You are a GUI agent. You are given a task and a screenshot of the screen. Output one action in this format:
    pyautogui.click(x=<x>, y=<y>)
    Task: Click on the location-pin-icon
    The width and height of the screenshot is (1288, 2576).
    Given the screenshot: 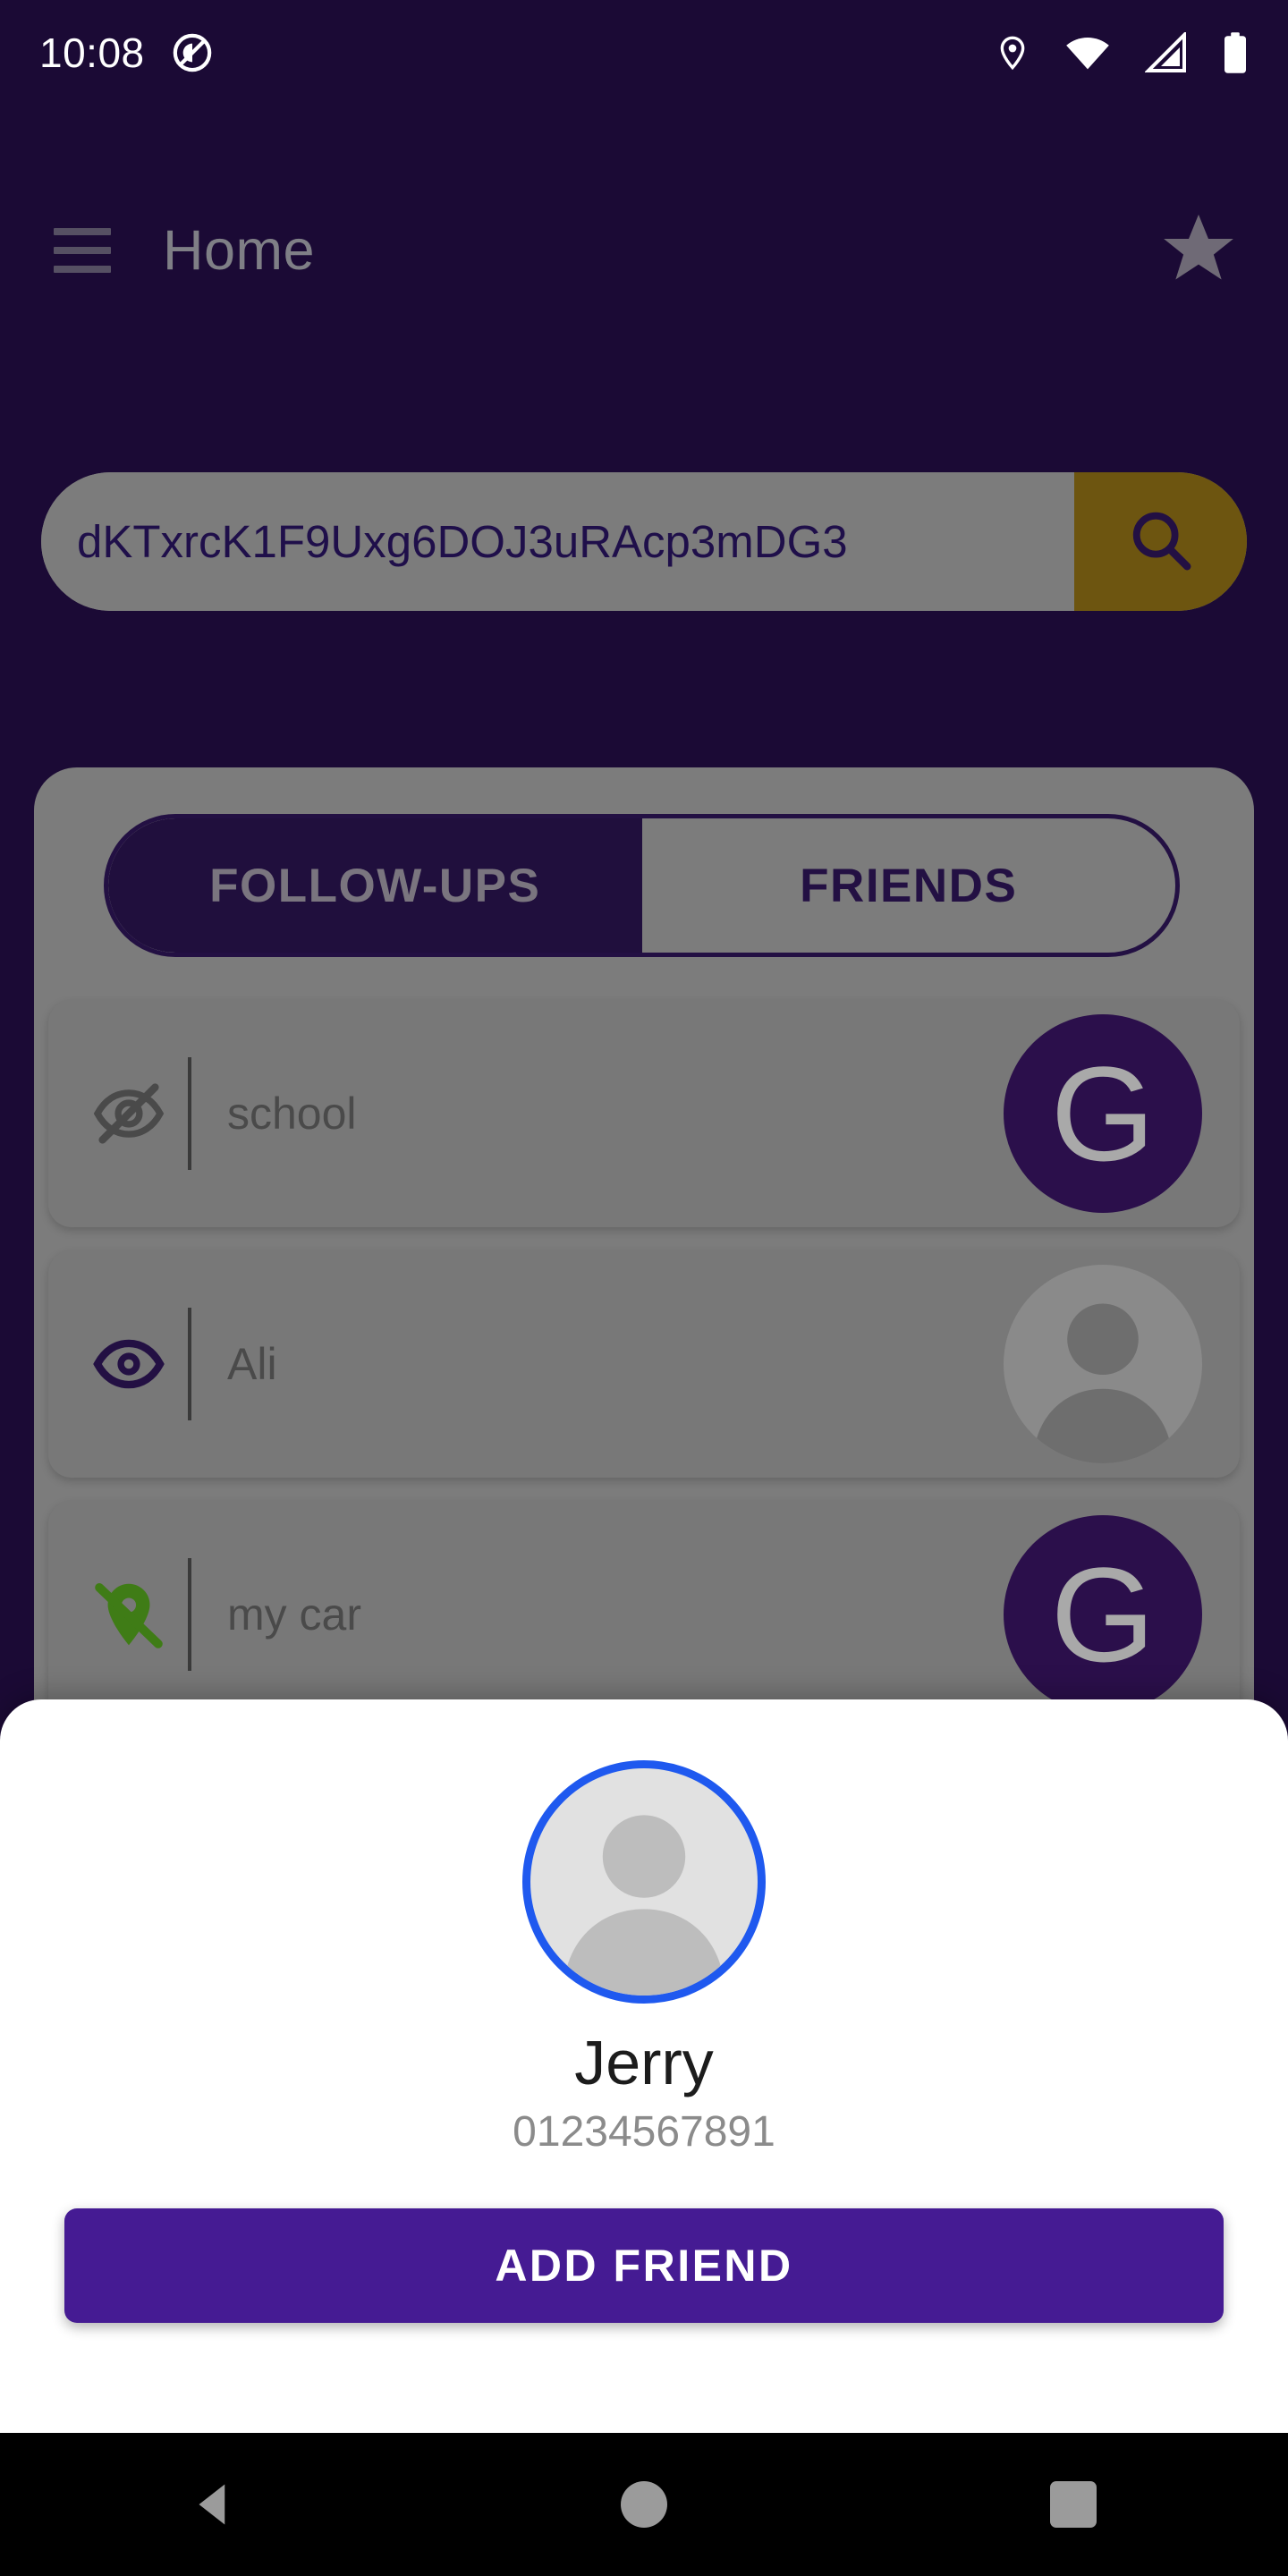 What is the action you would take?
    pyautogui.click(x=1012, y=52)
    